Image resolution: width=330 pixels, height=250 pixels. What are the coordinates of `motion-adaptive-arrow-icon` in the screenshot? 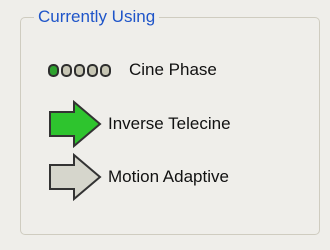 It's located at (75, 177).